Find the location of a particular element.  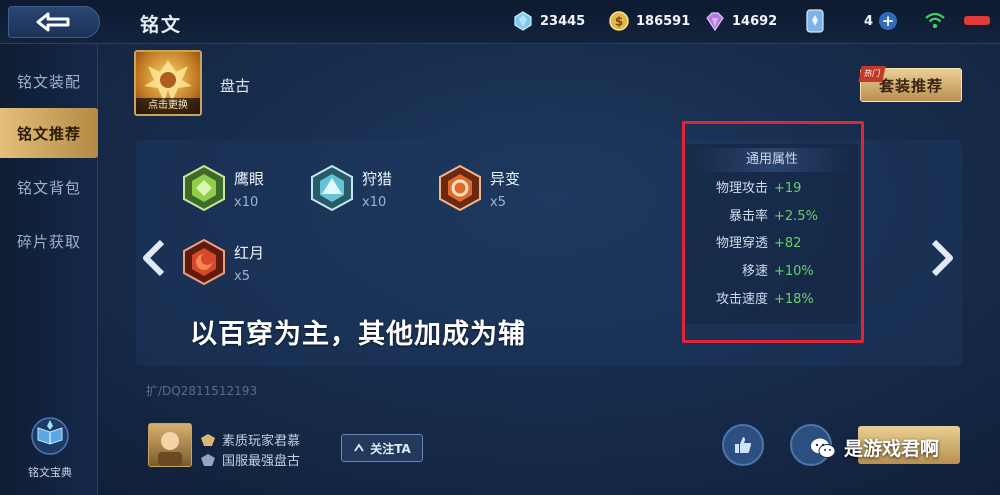

inscription-name: 鹰眼 is located at coordinates (249, 179).